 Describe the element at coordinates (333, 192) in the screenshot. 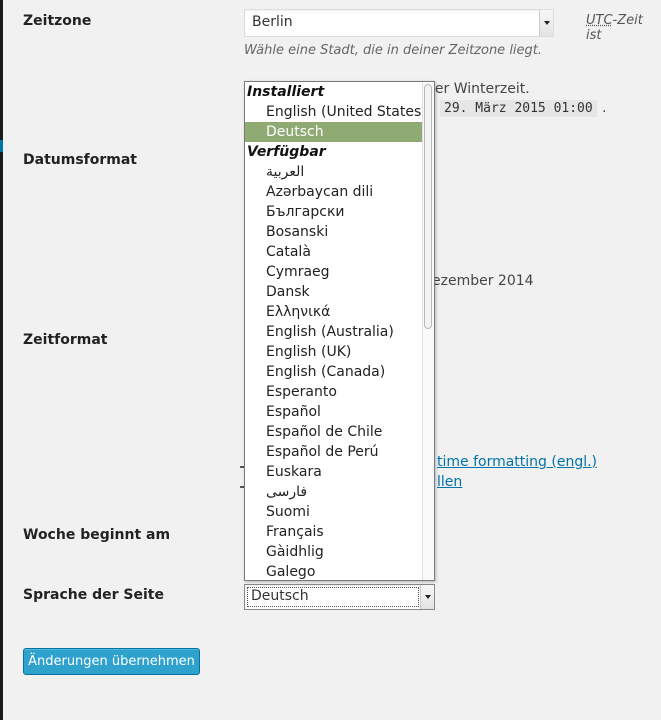

I see `language-option: Azərbaycan dili` at that location.